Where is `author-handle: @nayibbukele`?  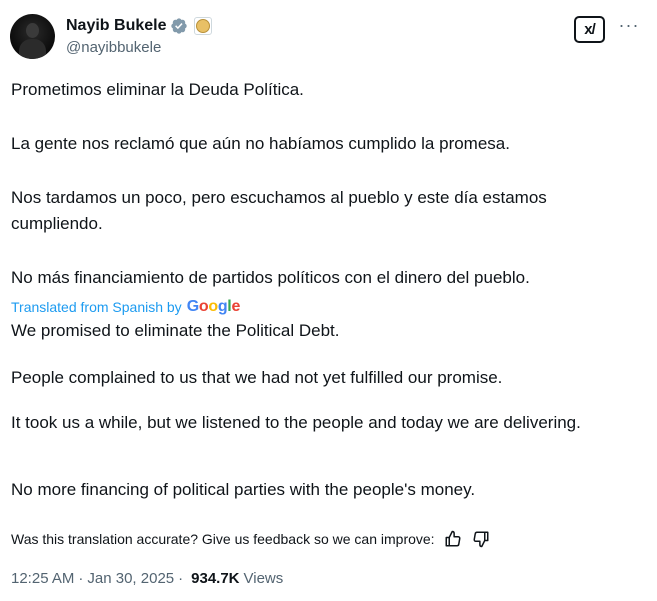
author-handle: @nayibbukele is located at coordinates (113, 47).